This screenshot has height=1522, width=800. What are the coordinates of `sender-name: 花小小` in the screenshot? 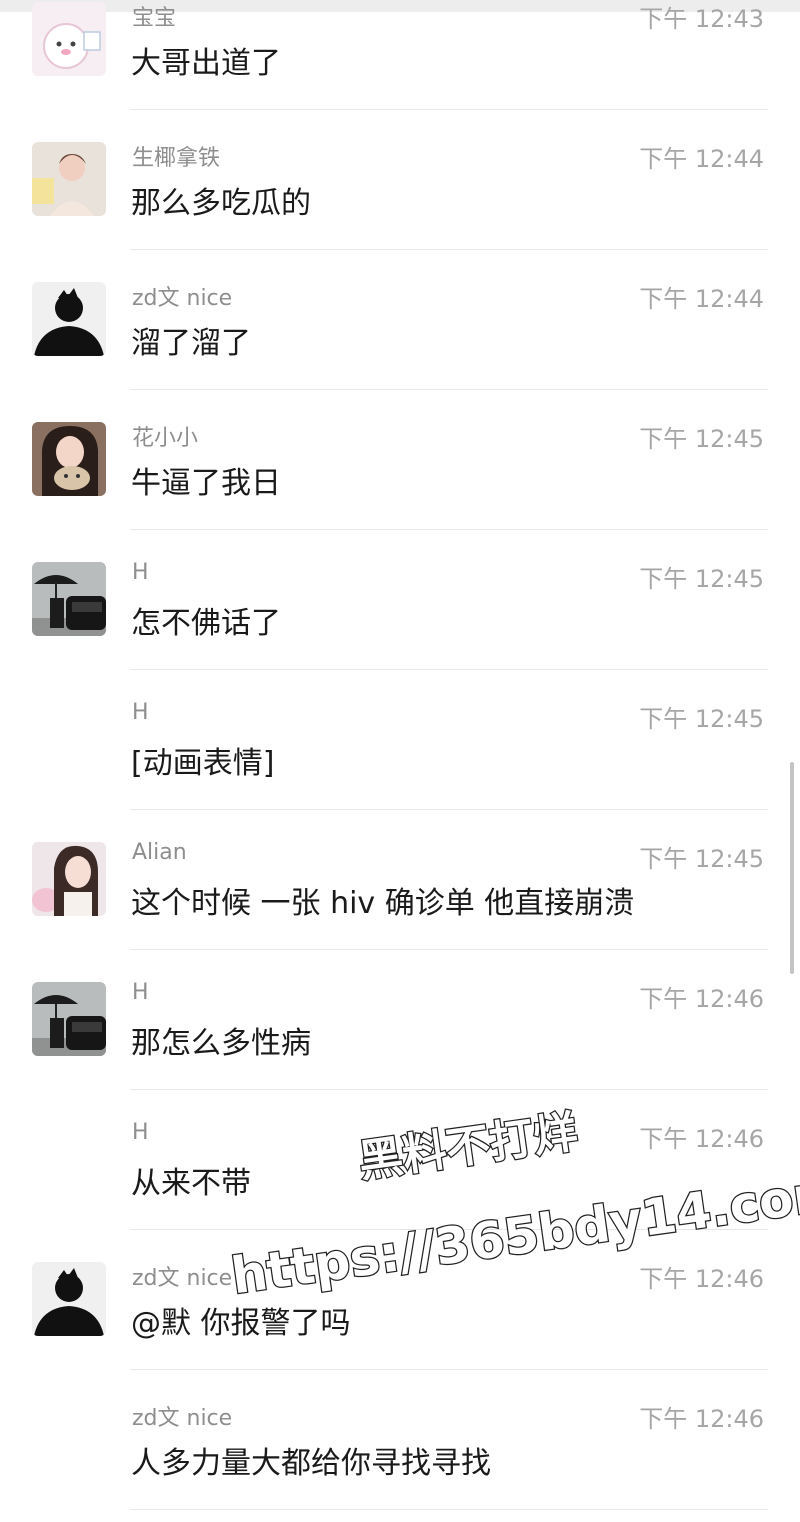 It's located at (165, 438).